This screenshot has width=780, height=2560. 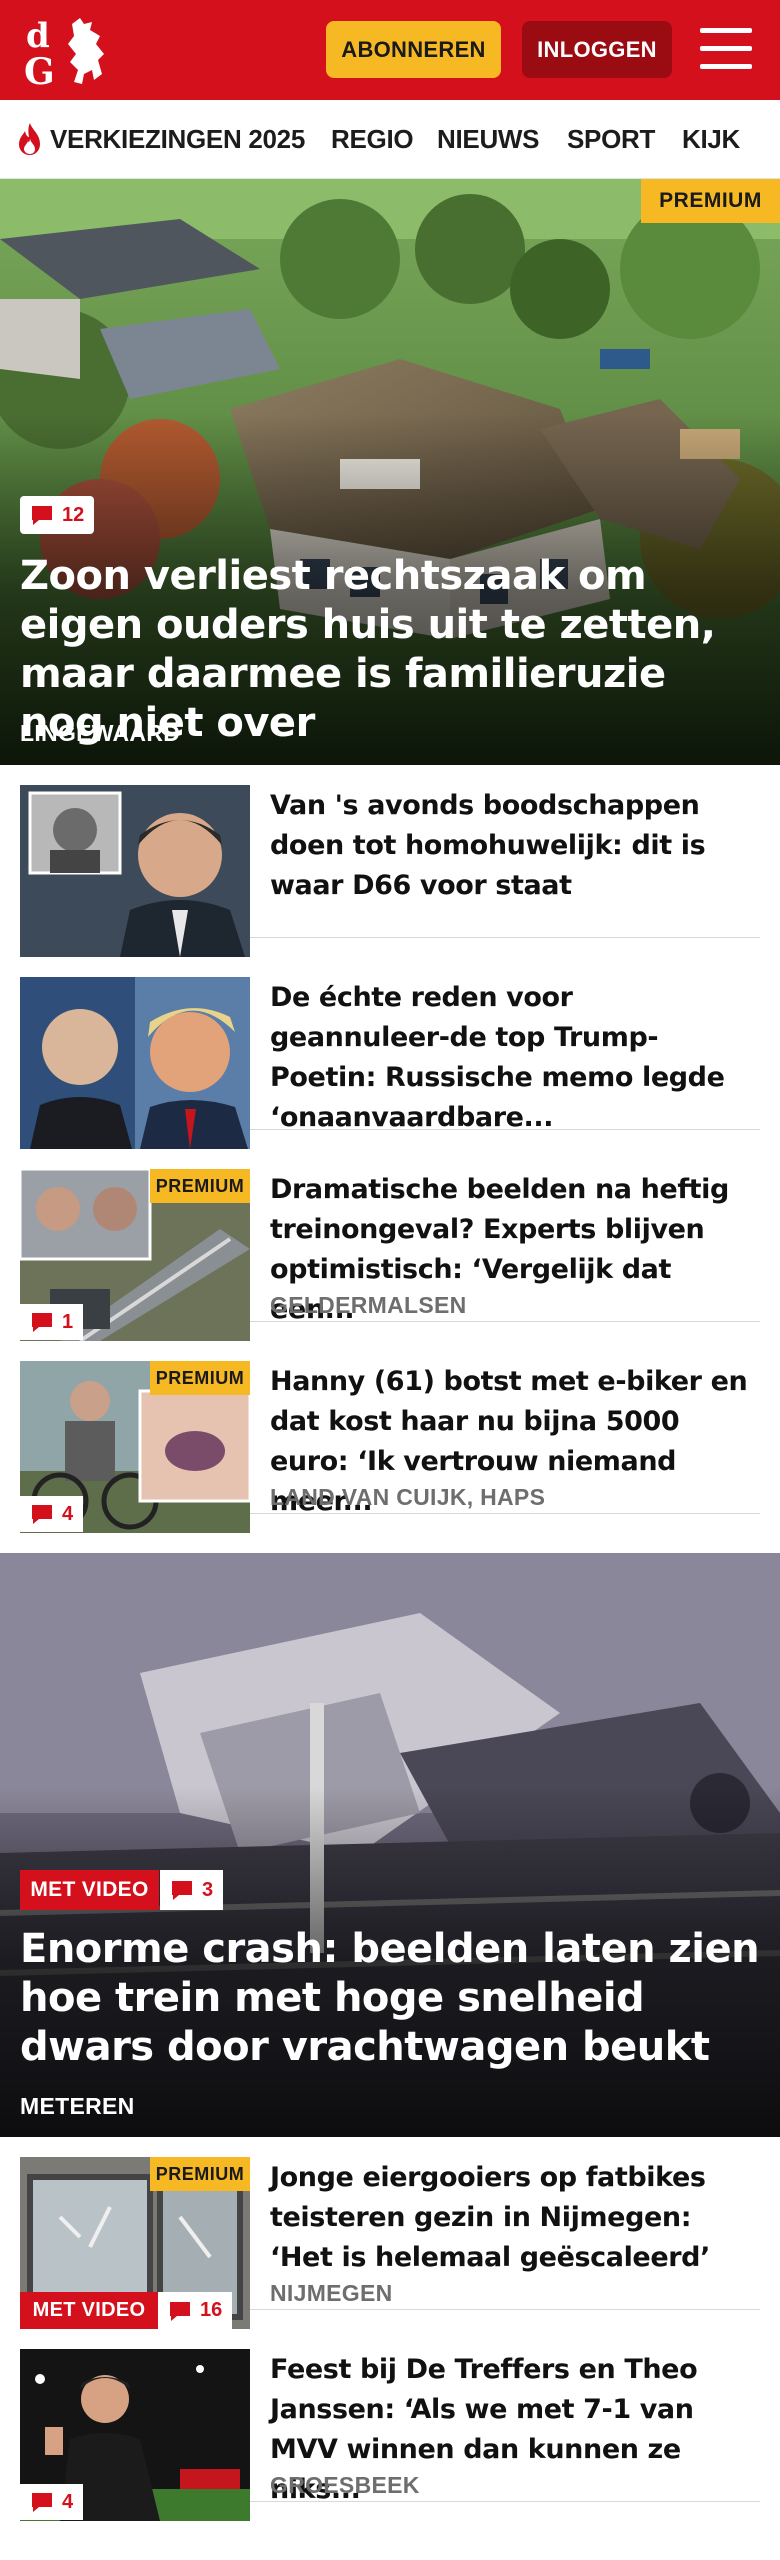 What do you see at coordinates (208, 1889) in the screenshot?
I see `comment-count: 3` at bounding box center [208, 1889].